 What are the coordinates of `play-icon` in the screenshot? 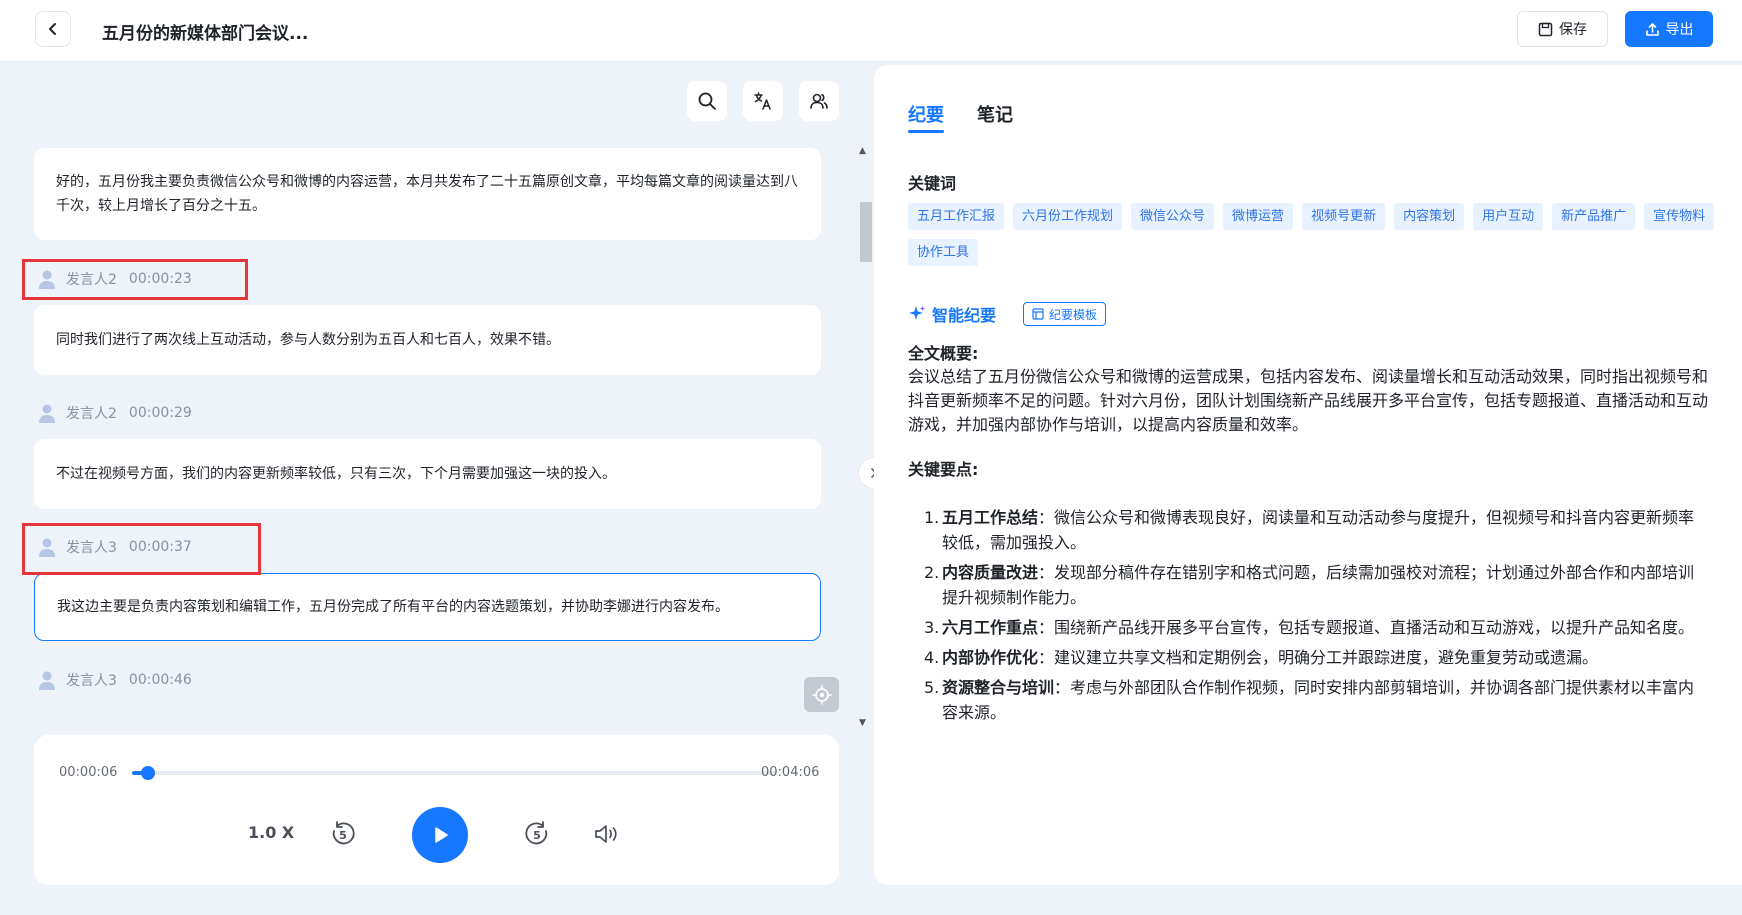 It's located at (441, 835).